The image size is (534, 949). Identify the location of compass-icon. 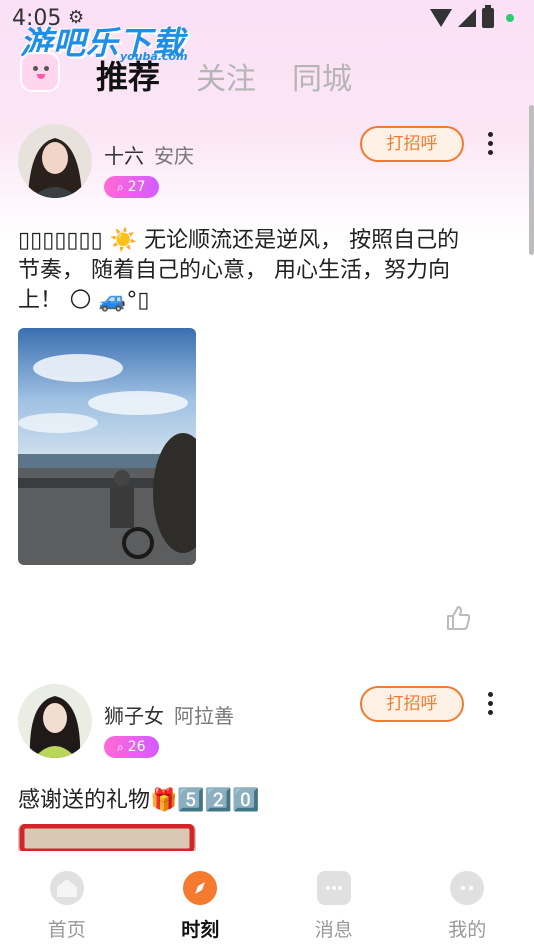
(200, 888).